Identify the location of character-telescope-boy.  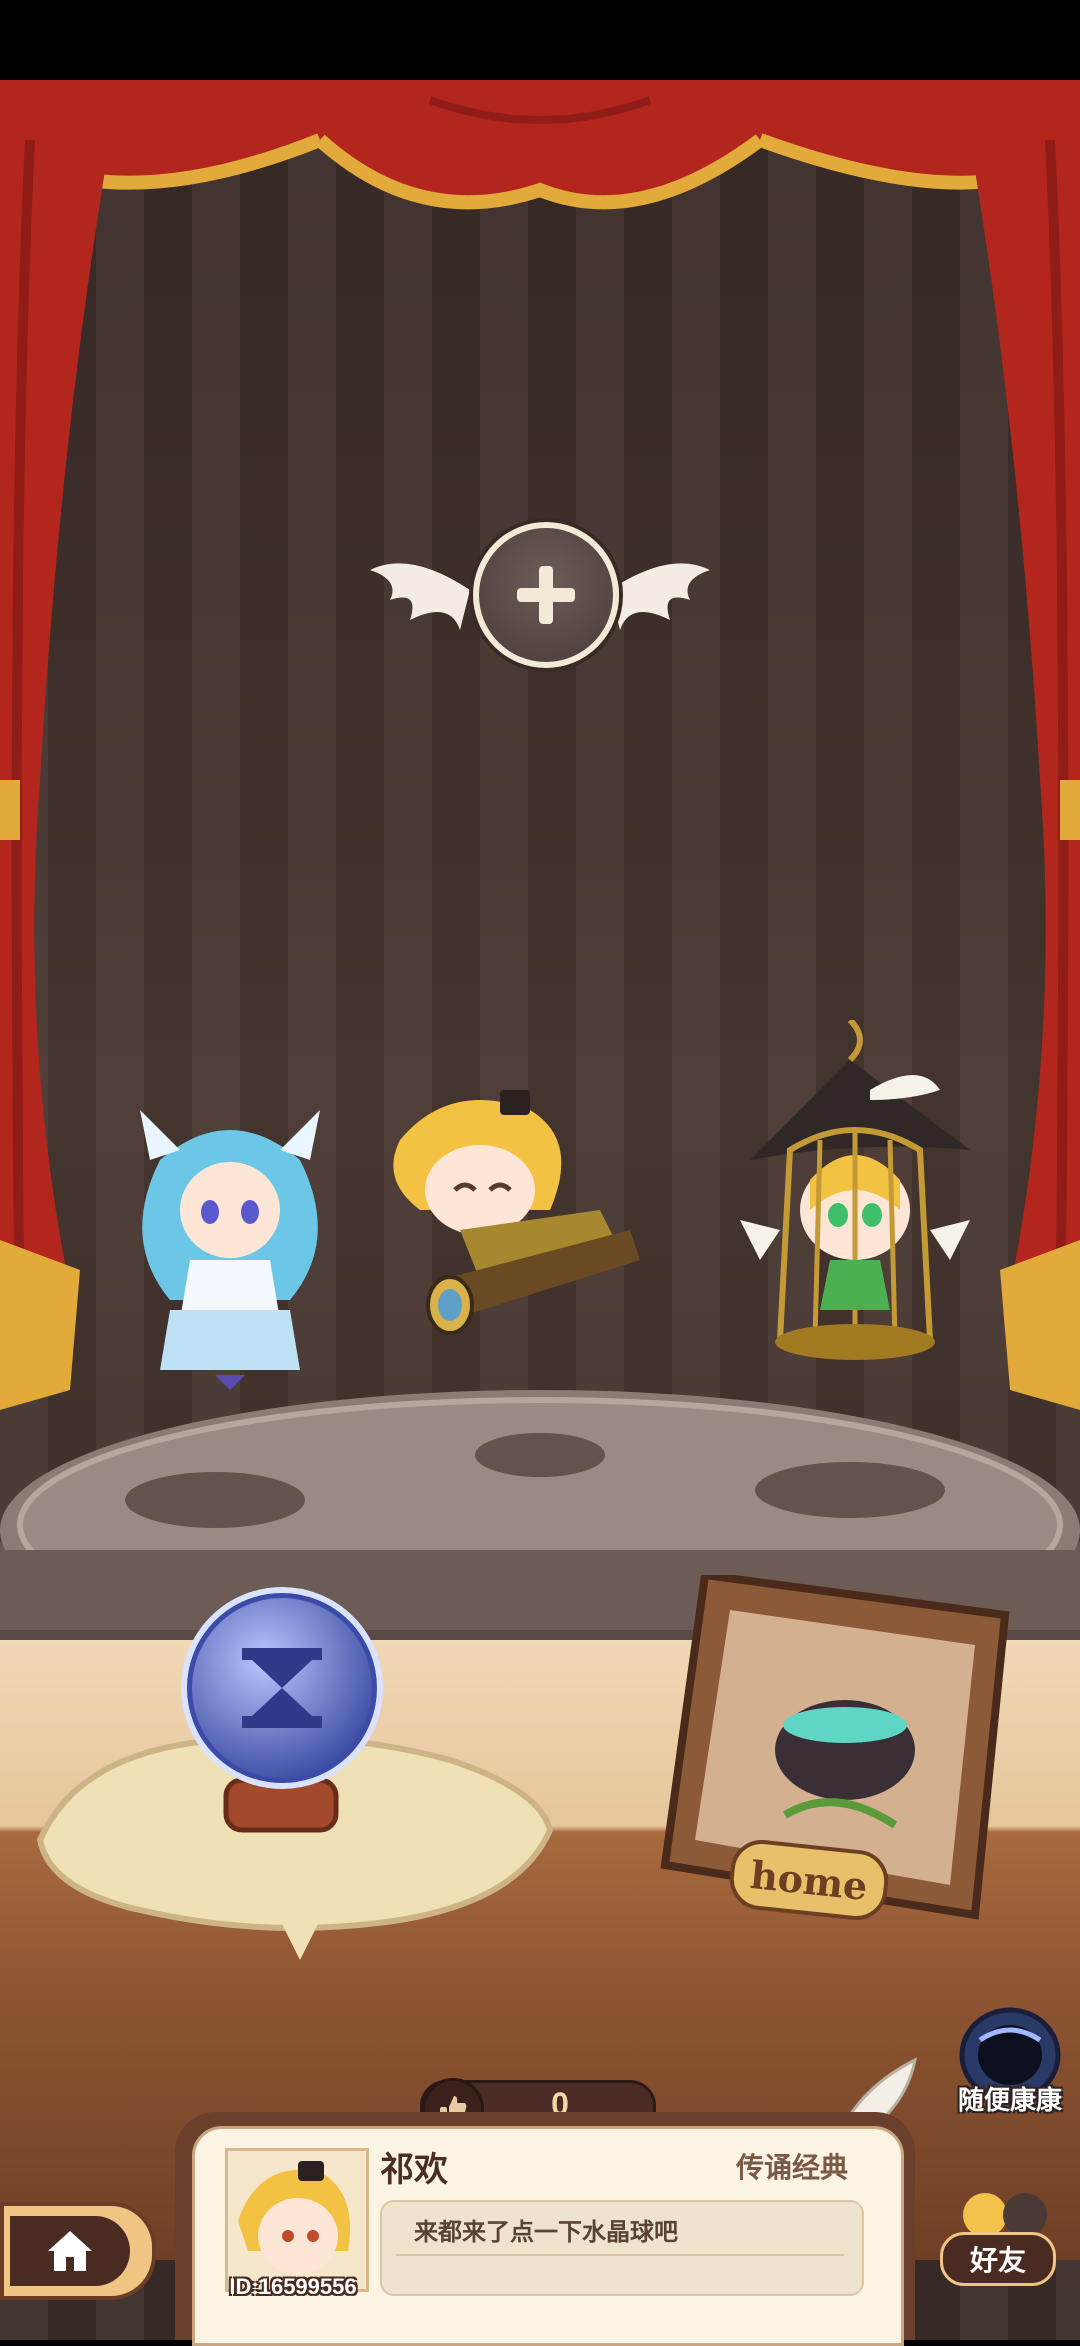
(515, 1220).